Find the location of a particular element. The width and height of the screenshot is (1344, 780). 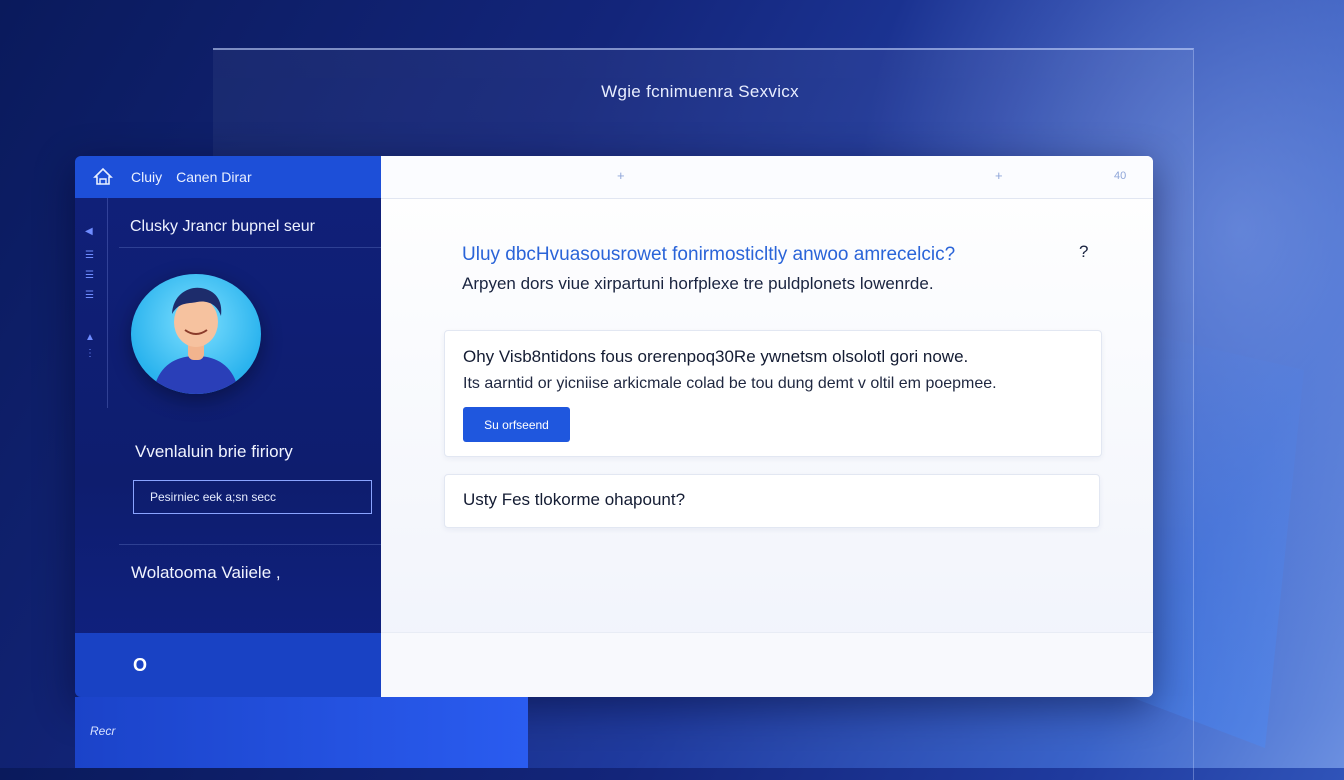

sidebar-search-input is located at coordinates (252, 497).